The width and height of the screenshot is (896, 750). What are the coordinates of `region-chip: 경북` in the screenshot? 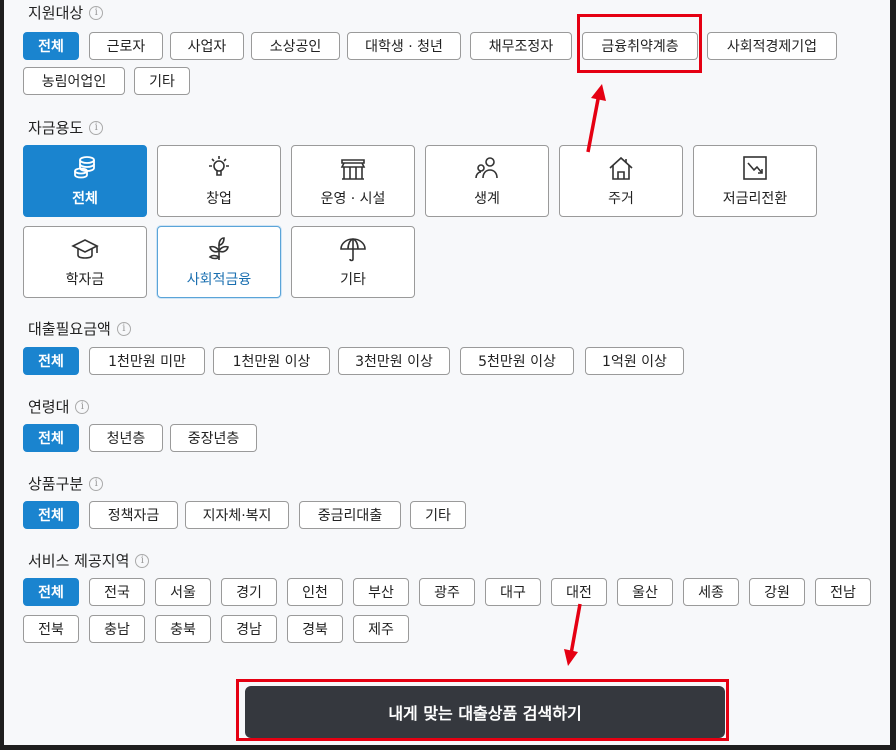 It's located at (315, 629).